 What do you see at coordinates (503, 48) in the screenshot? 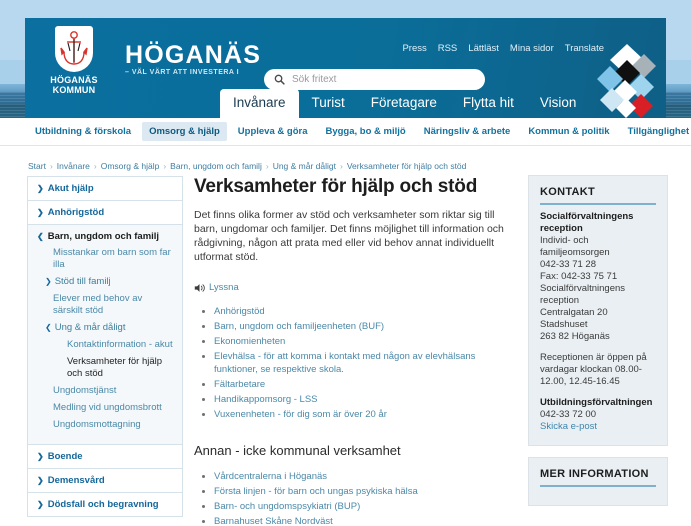
I see `utility-links: Press RSS Lättläst Mina sidor Translate` at bounding box center [503, 48].